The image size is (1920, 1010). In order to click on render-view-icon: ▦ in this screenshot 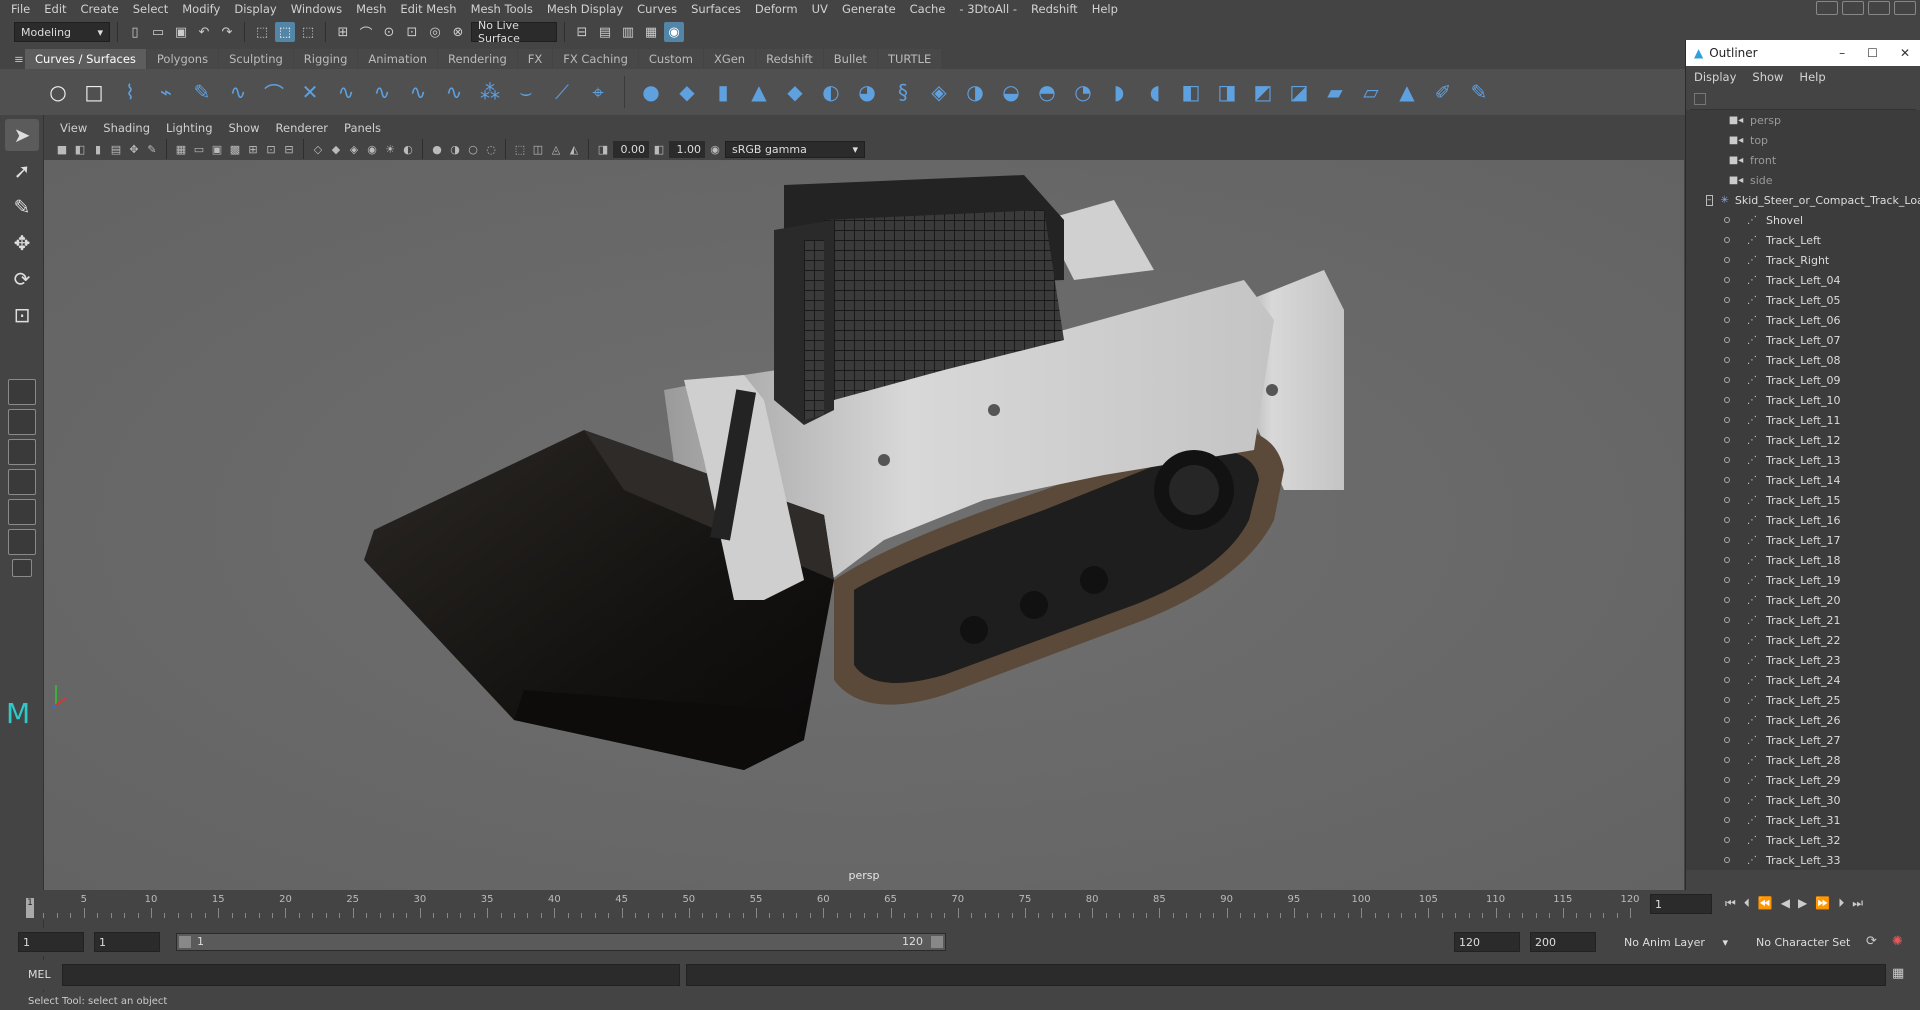, I will do `click(651, 32)`.